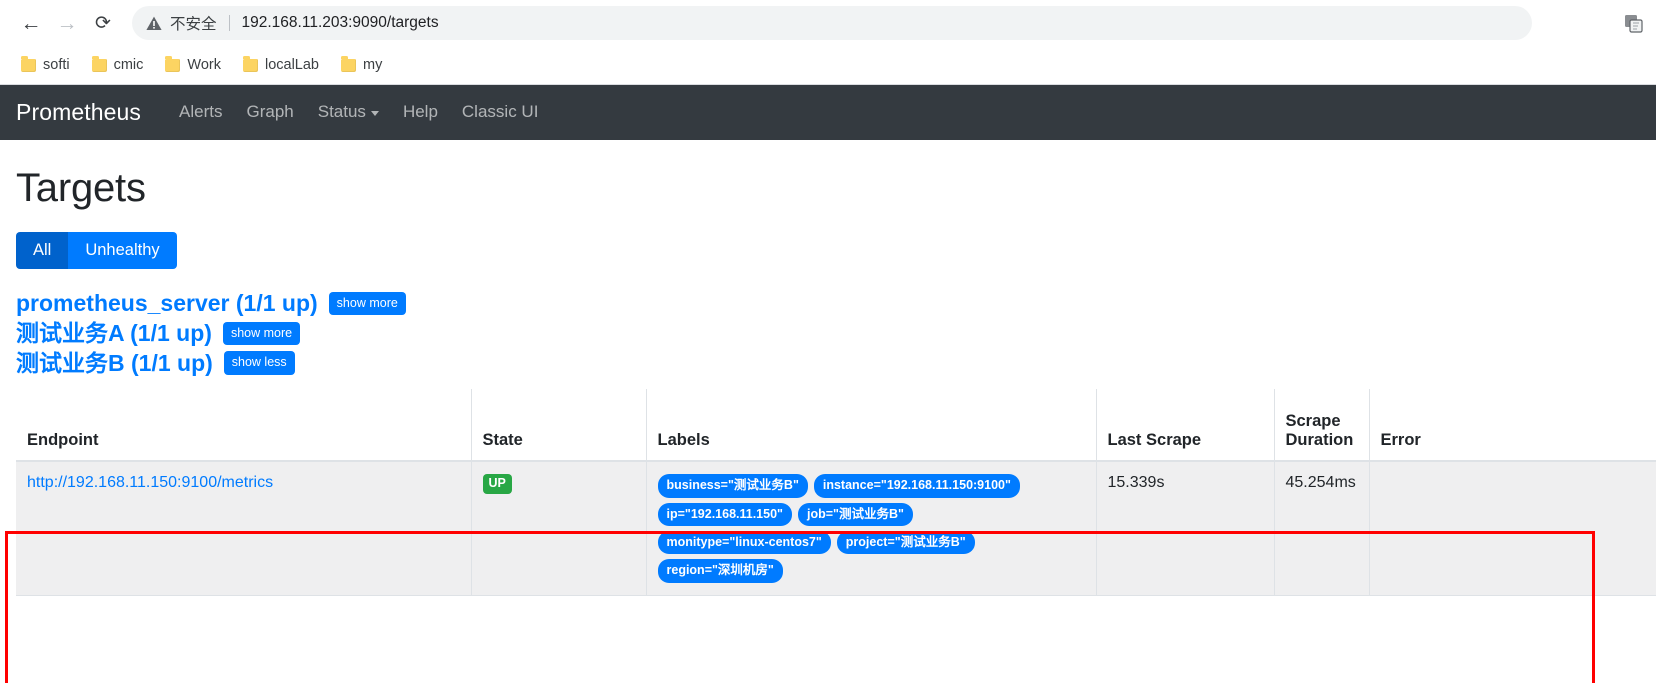  I want to click on extension-icon, so click(1634, 24).